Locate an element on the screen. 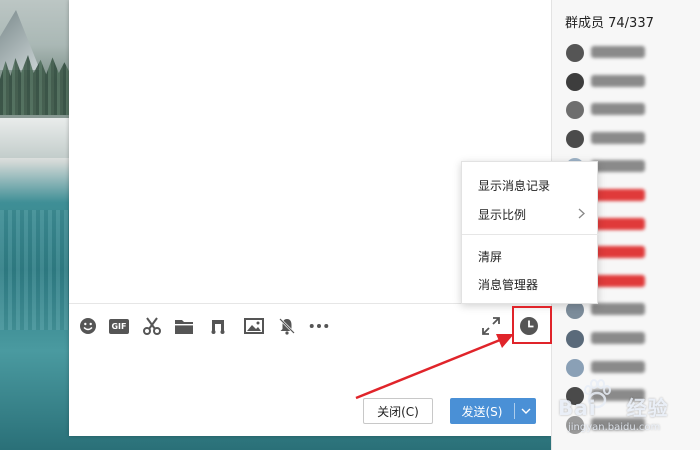 Image resolution: width=700 pixels, height=450 pixels. send-button-label: 发送(S) is located at coordinates (482, 411).